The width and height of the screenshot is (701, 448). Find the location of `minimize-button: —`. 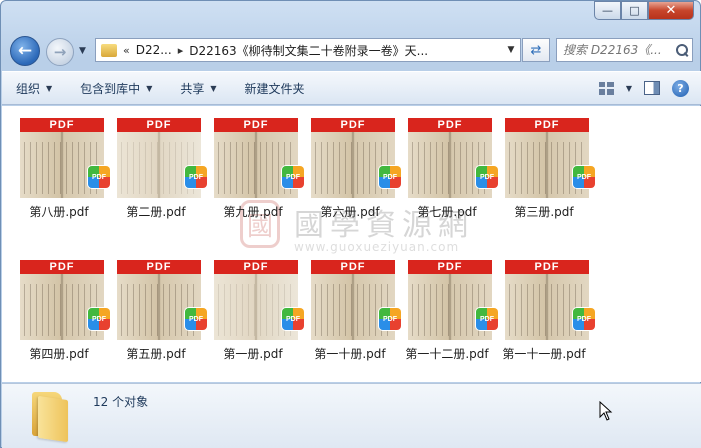

minimize-button: — is located at coordinates (607, 10).